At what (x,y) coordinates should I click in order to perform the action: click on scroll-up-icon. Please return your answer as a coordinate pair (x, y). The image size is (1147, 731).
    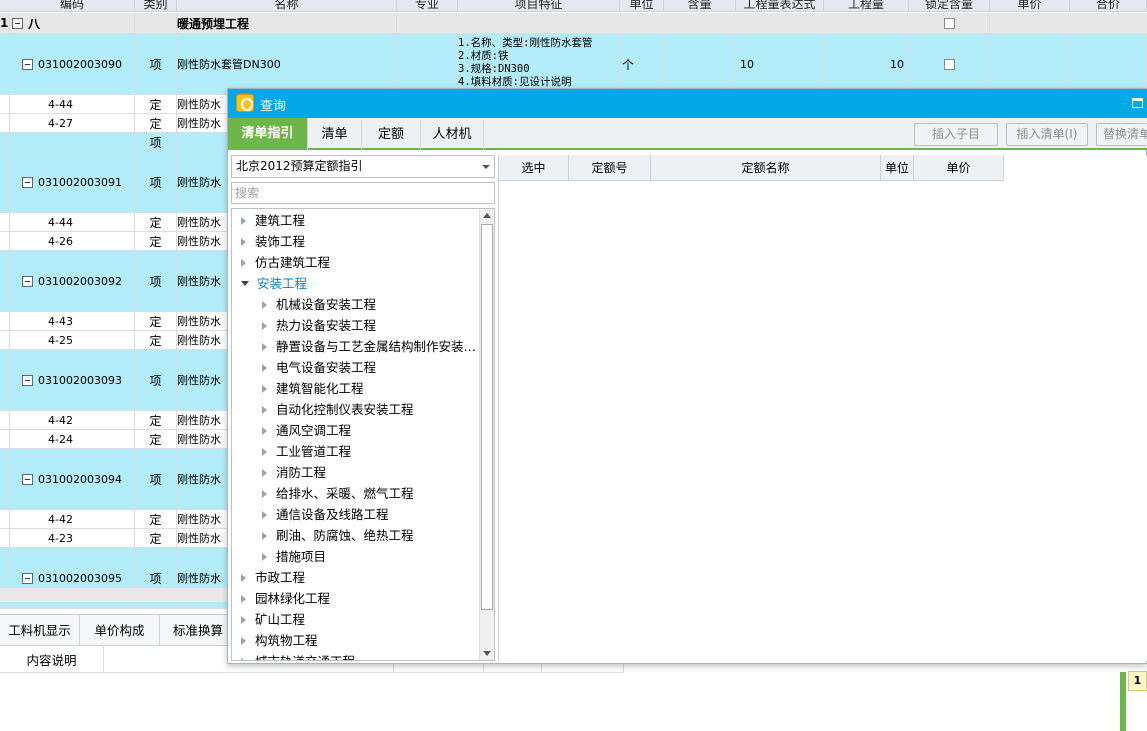
    Looking at the image, I should click on (487, 215).